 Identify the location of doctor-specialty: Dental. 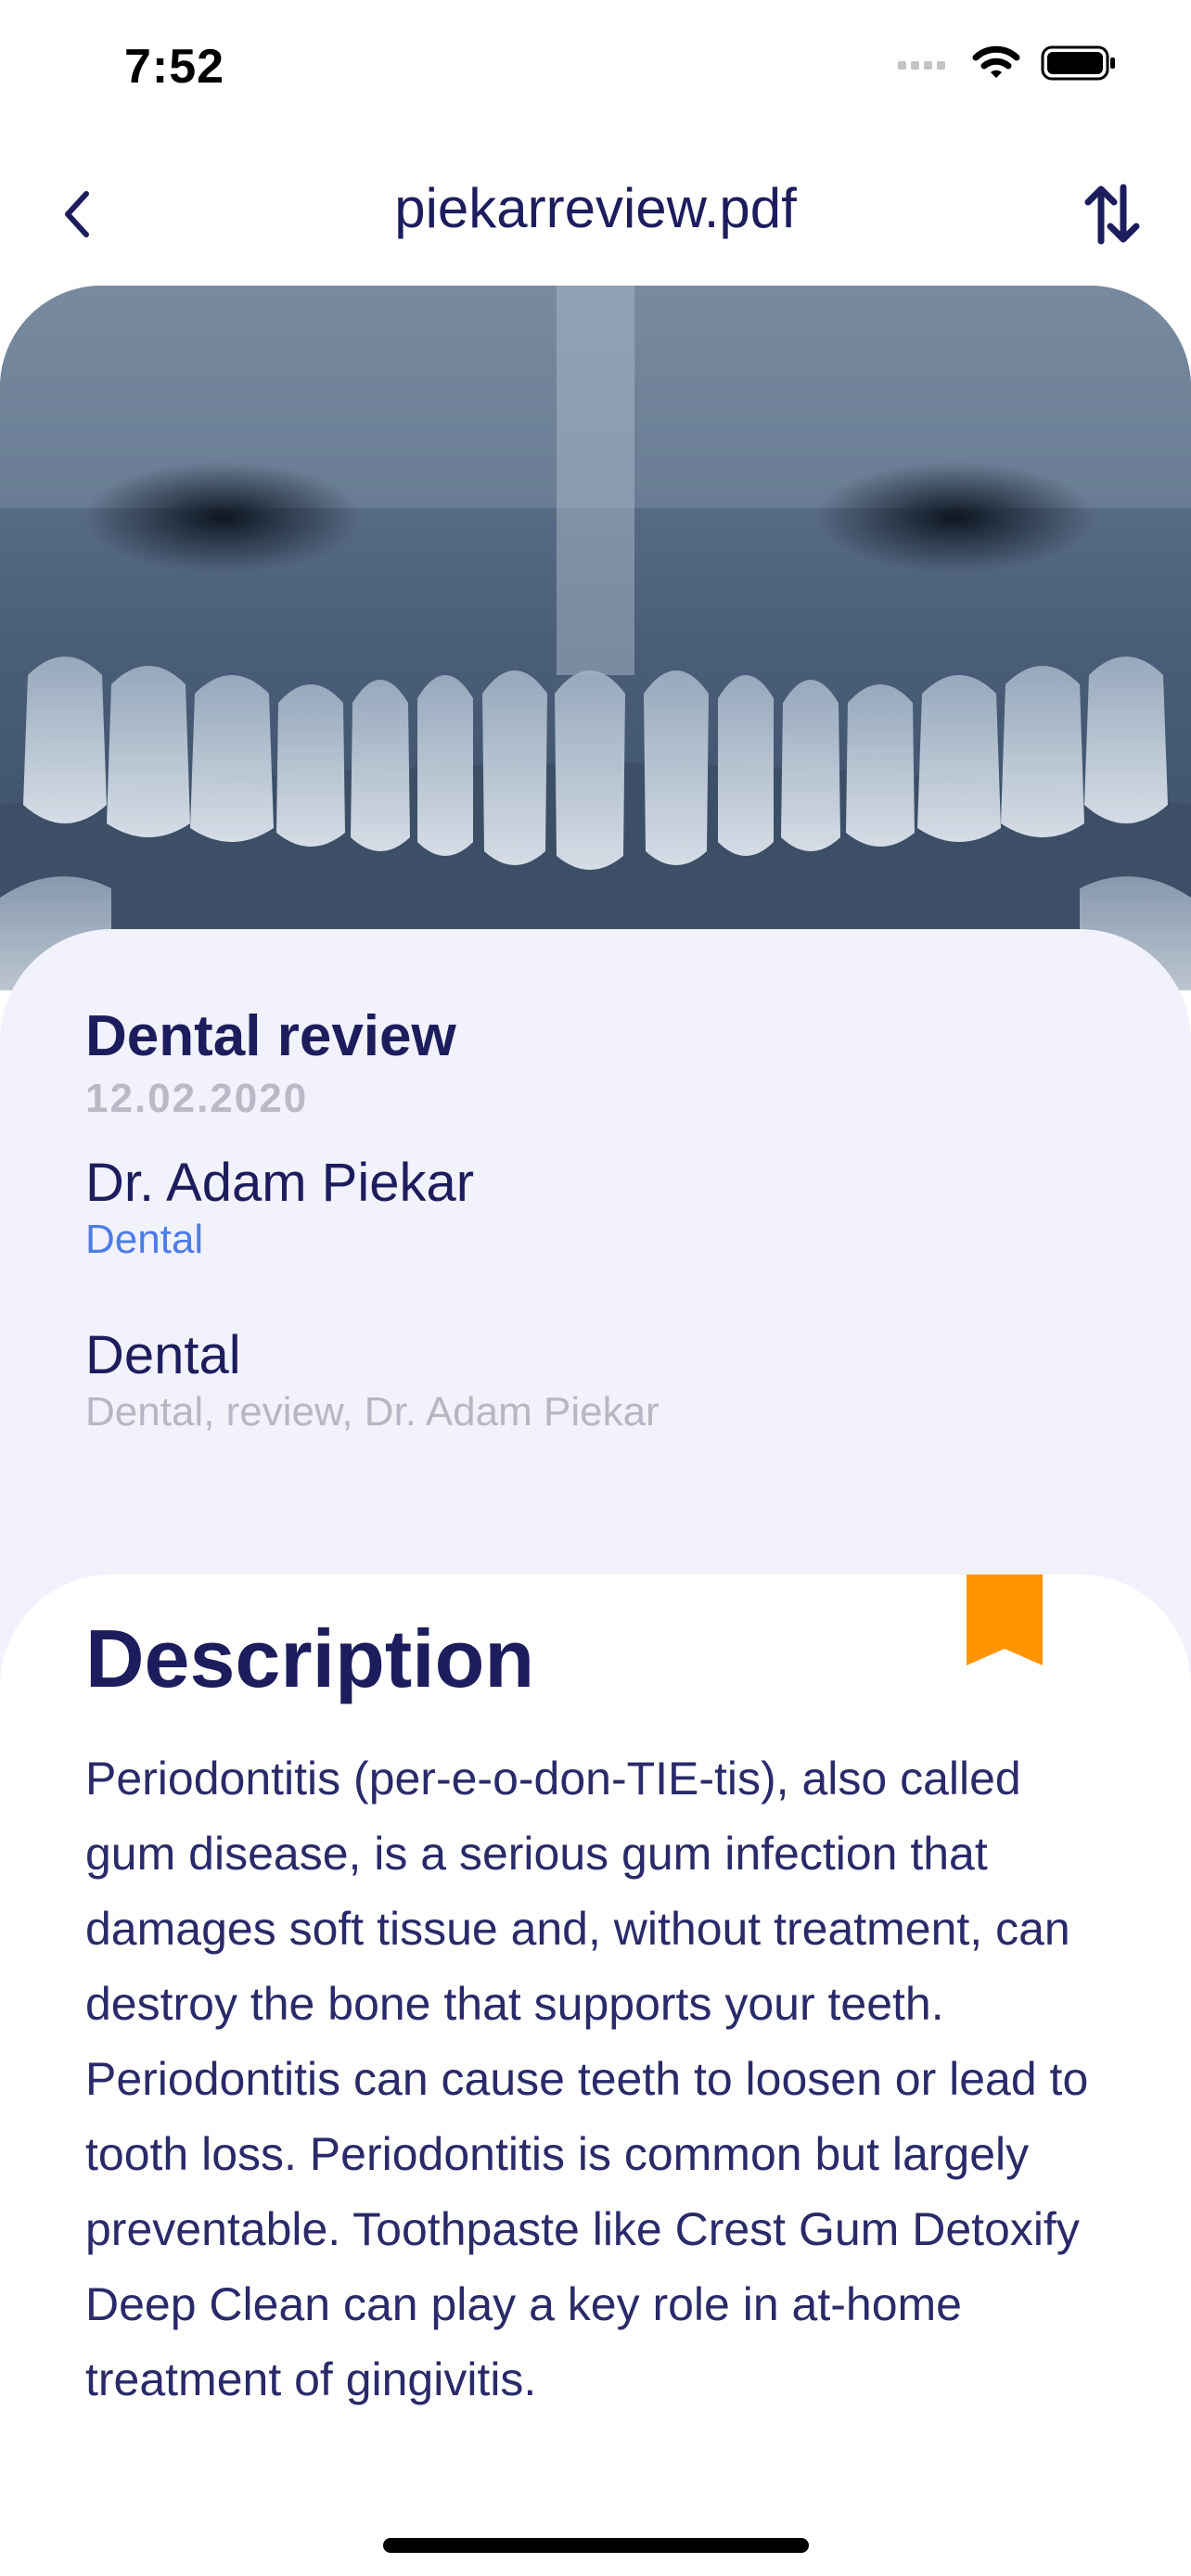
(145, 1239).